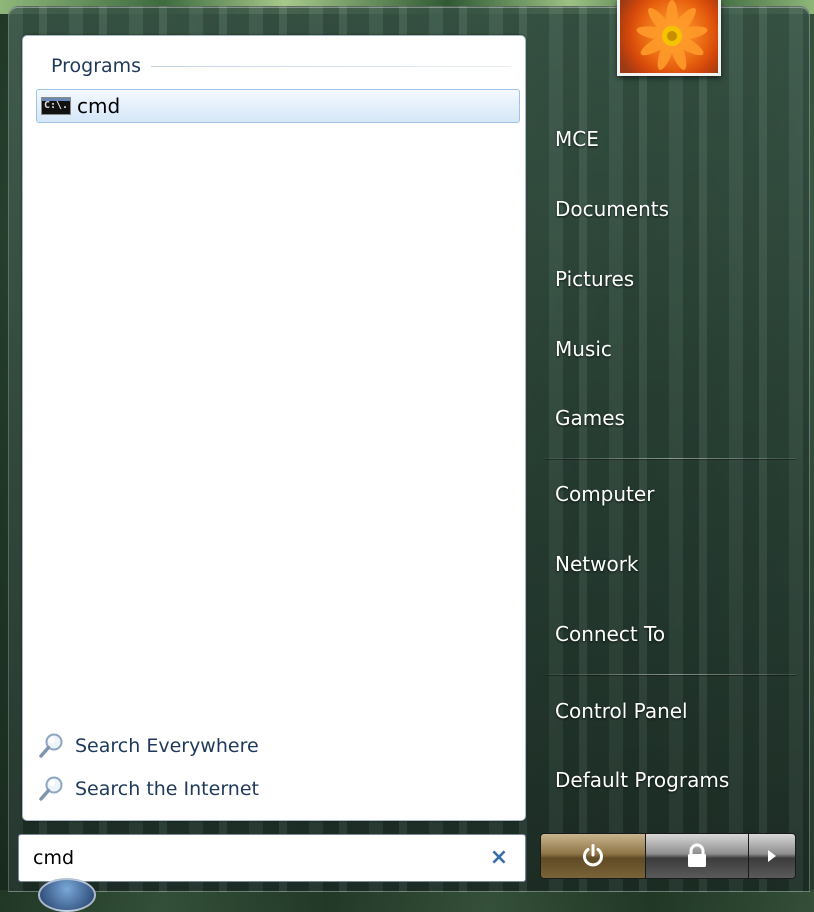 The width and height of the screenshot is (814, 912). I want to click on more-options-button, so click(772, 856).